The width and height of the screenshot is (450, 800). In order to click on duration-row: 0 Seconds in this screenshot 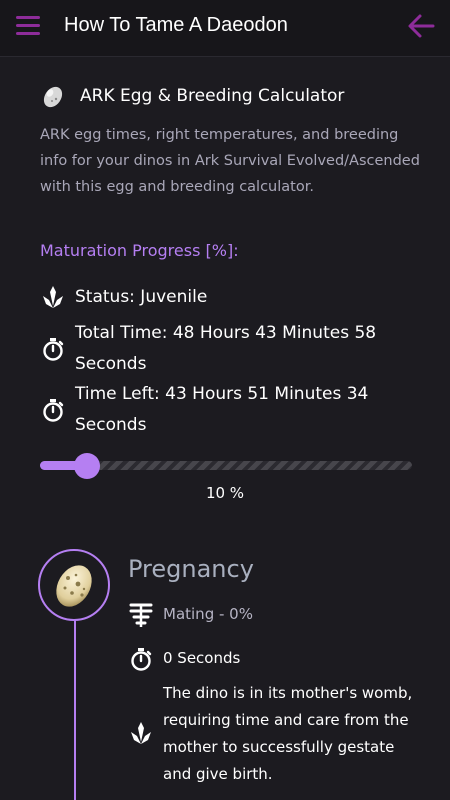, I will do `click(278, 659)`.